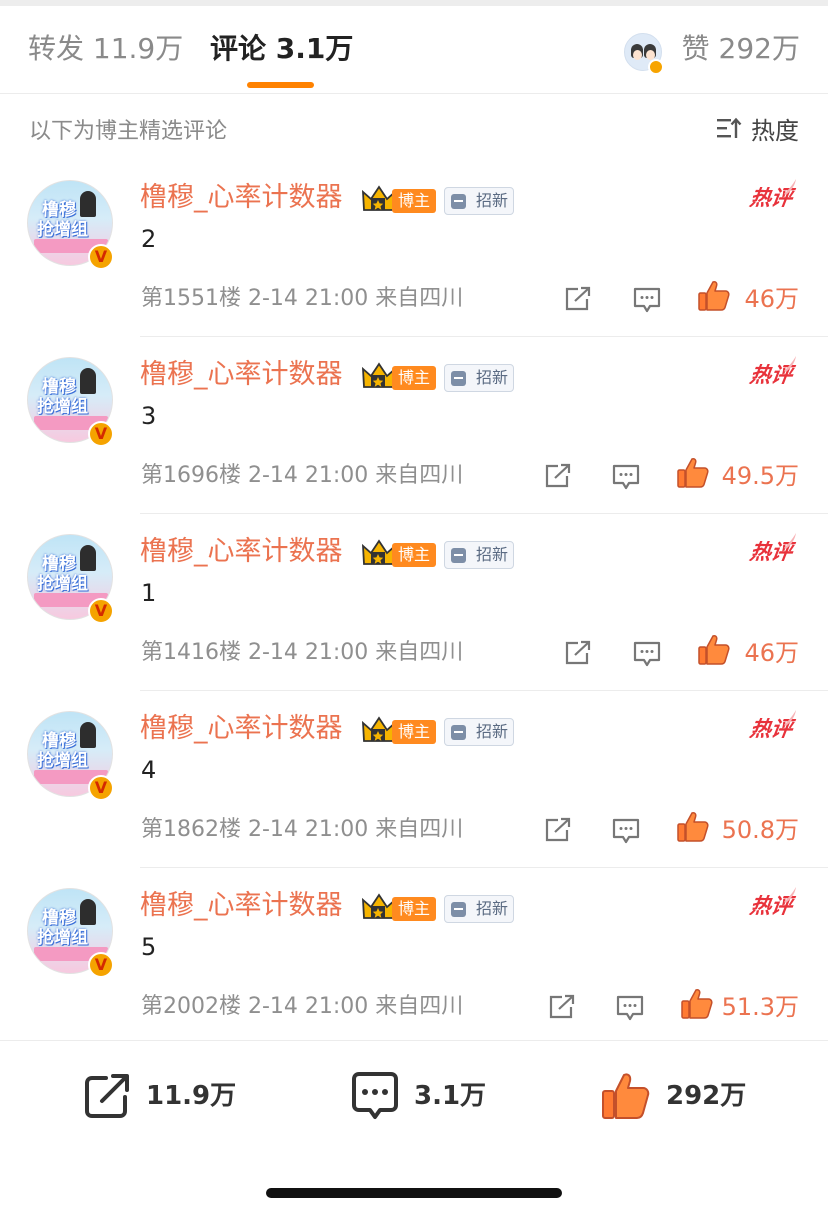 The width and height of the screenshot is (828, 1216). Describe the element at coordinates (414, 128) in the screenshot. I see `section-header: 以下为博主精选评论 热度` at that location.